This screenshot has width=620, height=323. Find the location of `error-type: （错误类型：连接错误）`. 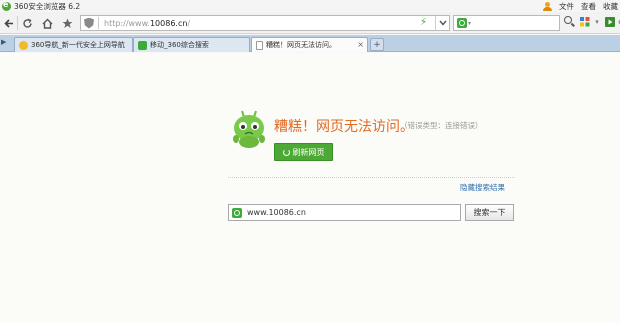

error-type: （错误类型：连接错误） is located at coordinates (441, 125).